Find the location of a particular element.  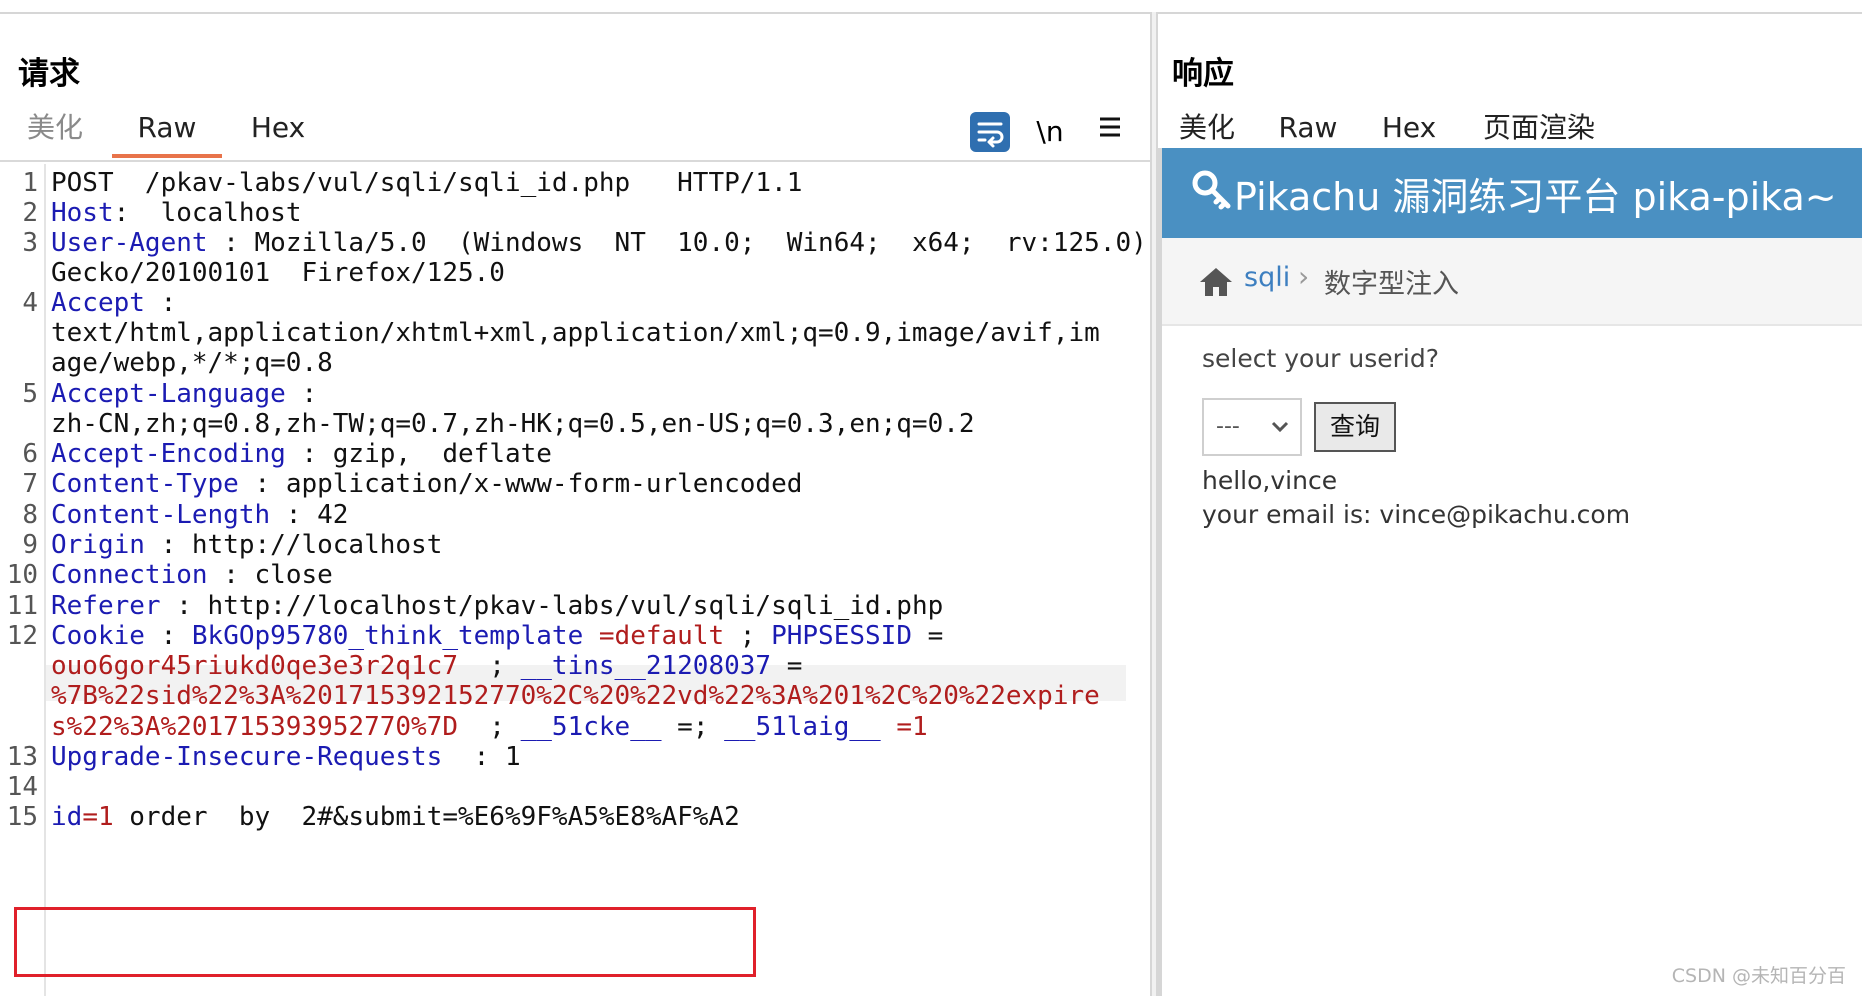

query-button: 查询 is located at coordinates (1355, 427).